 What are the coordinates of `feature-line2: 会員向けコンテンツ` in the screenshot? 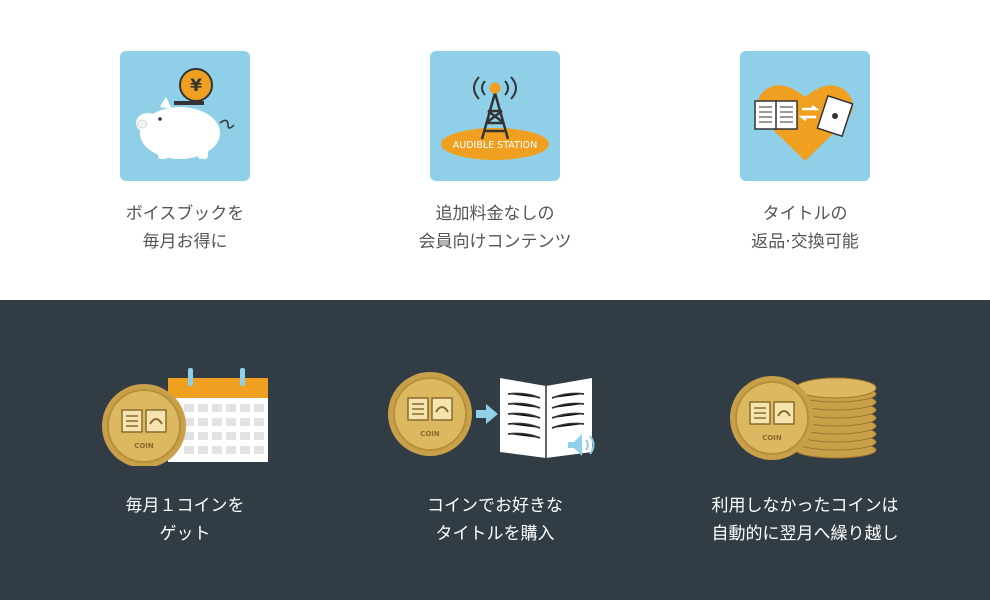 It's located at (495, 242).